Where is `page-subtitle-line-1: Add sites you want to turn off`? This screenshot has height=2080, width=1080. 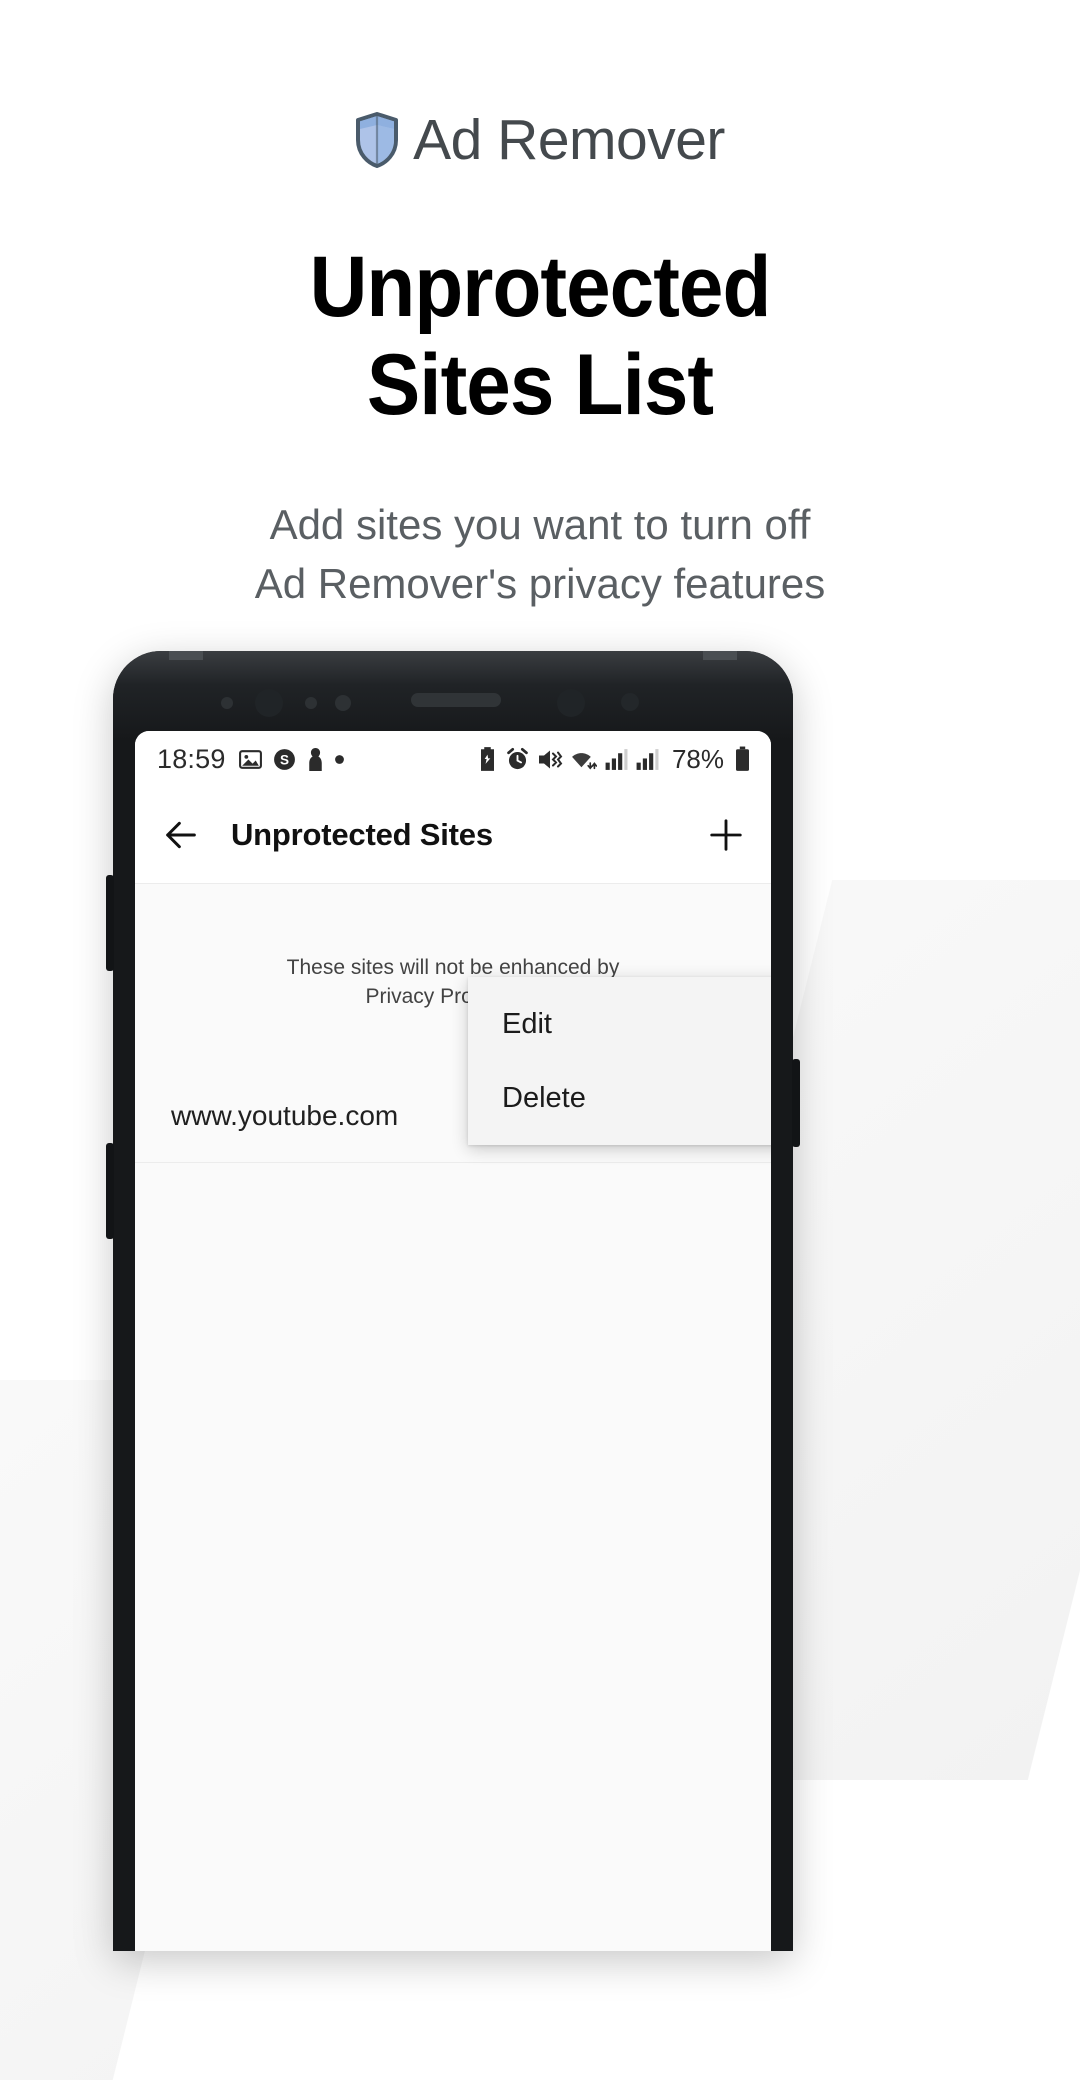 page-subtitle-line-1: Add sites you want to turn off is located at coordinates (540, 525).